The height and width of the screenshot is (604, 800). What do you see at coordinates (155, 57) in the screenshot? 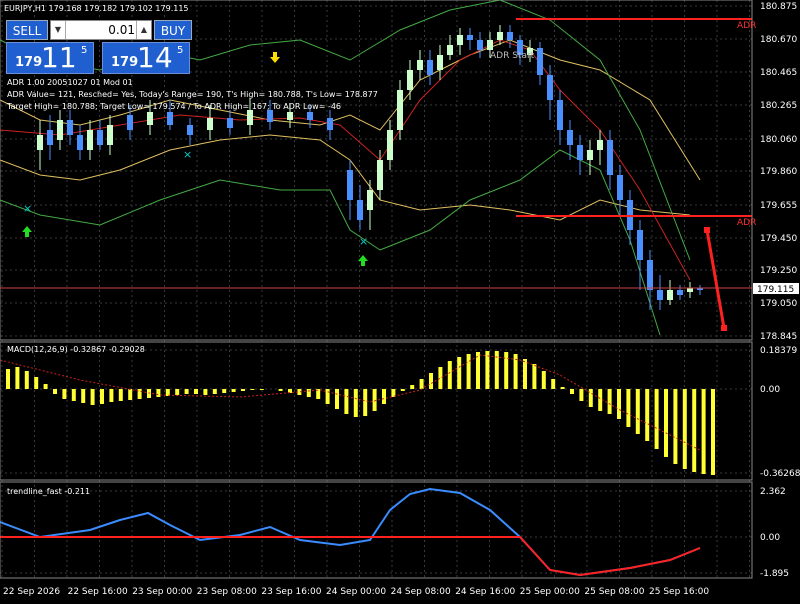
I see `buy-price-main: 14` at bounding box center [155, 57].